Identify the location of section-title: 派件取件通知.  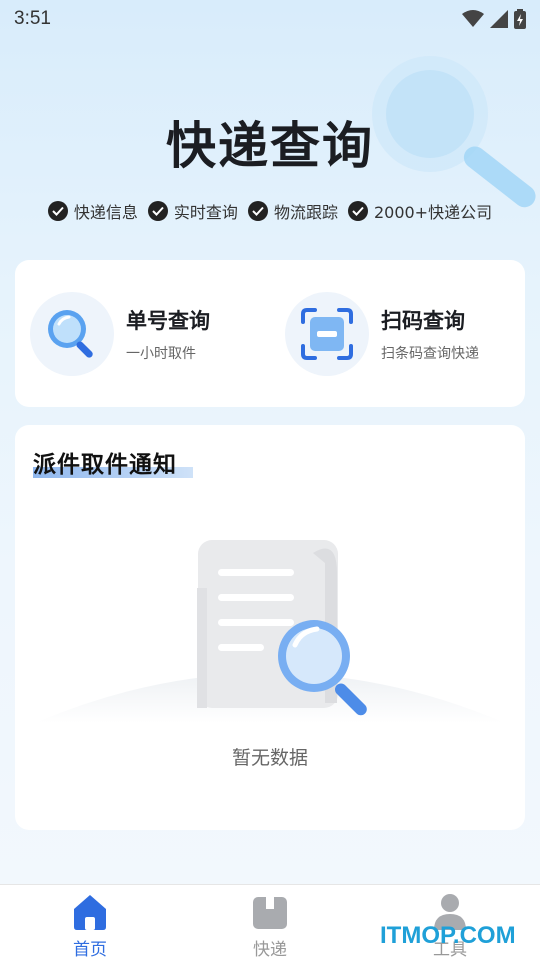
(105, 465).